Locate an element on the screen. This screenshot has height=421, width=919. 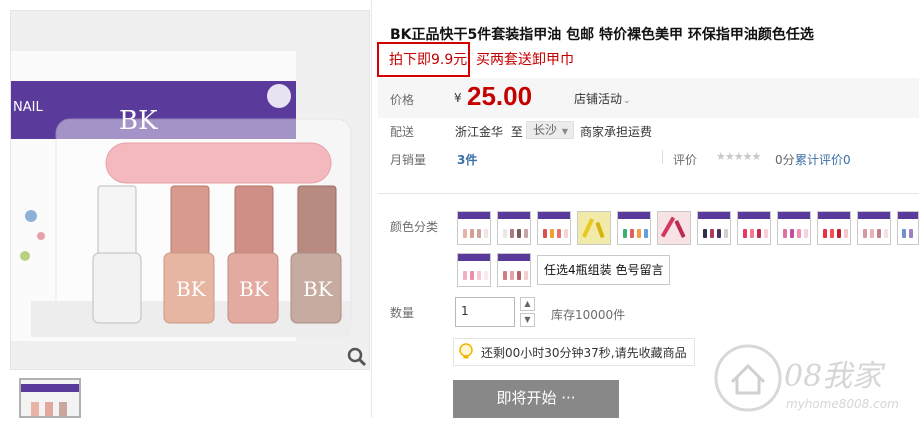
zoom-icon is located at coordinates (357, 357).